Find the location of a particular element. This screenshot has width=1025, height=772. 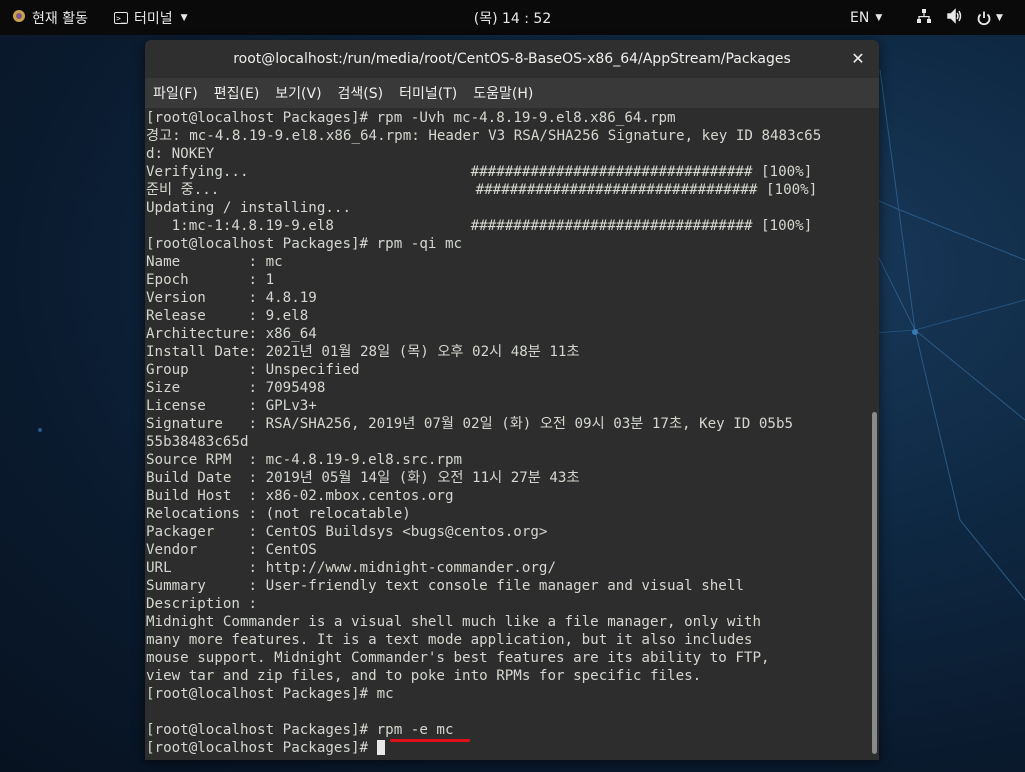

system-tray: ▼ is located at coordinates (959, 17).